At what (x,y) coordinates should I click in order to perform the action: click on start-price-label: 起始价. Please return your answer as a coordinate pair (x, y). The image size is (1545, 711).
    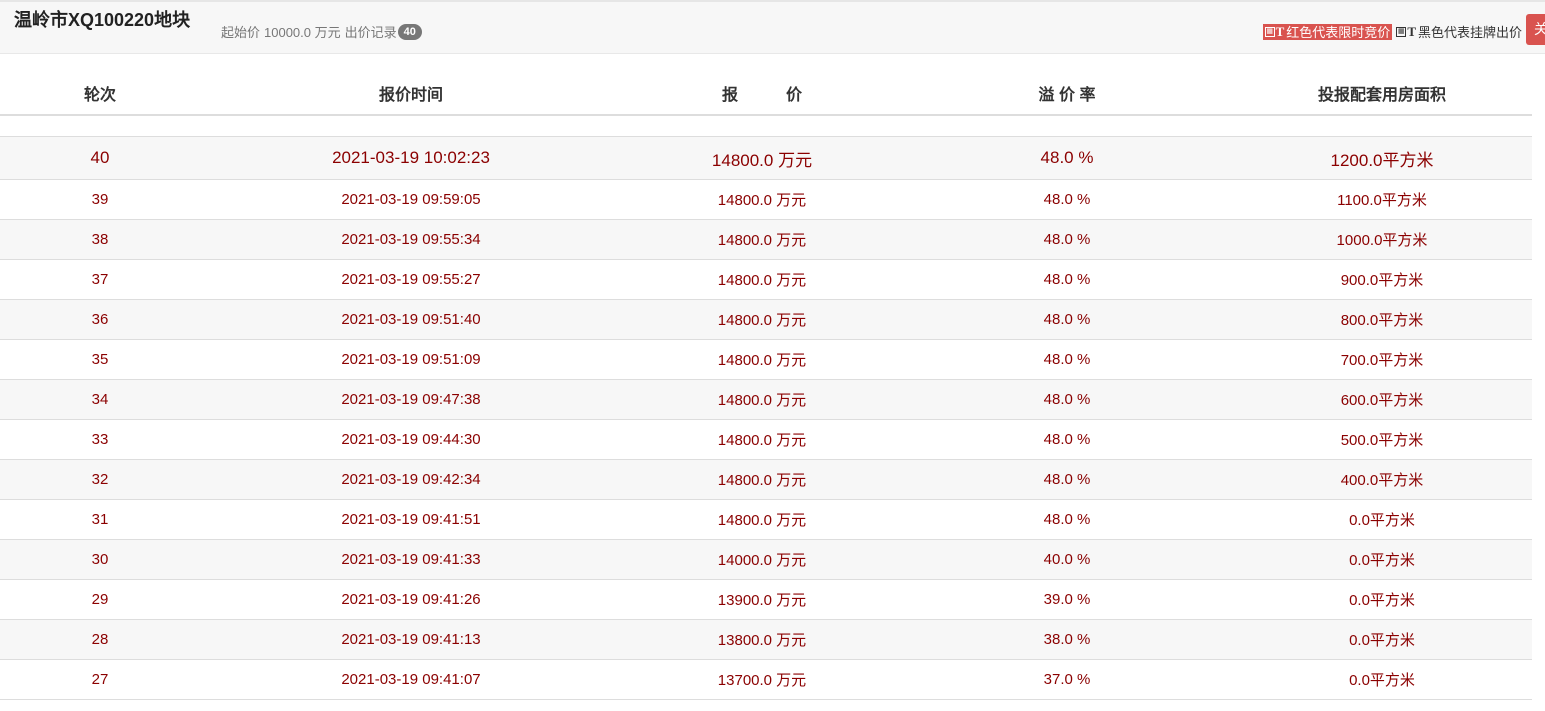
    Looking at the image, I should click on (241, 32).